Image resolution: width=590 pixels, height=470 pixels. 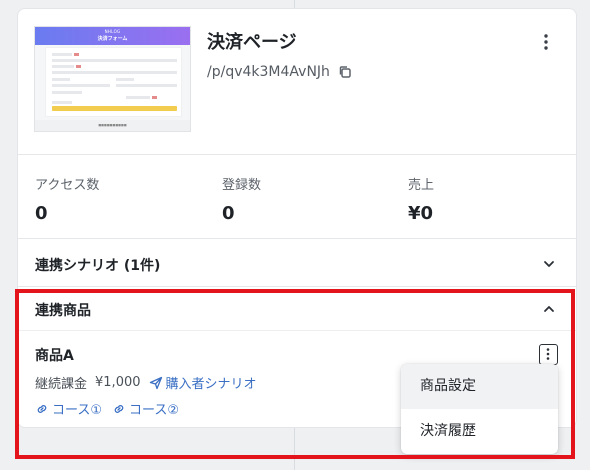 What do you see at coordinates (297, 263) in the screenshot?
I see `linked-scenario-section: 連携シナリオ (1件)` at bounding box center [297, 263].